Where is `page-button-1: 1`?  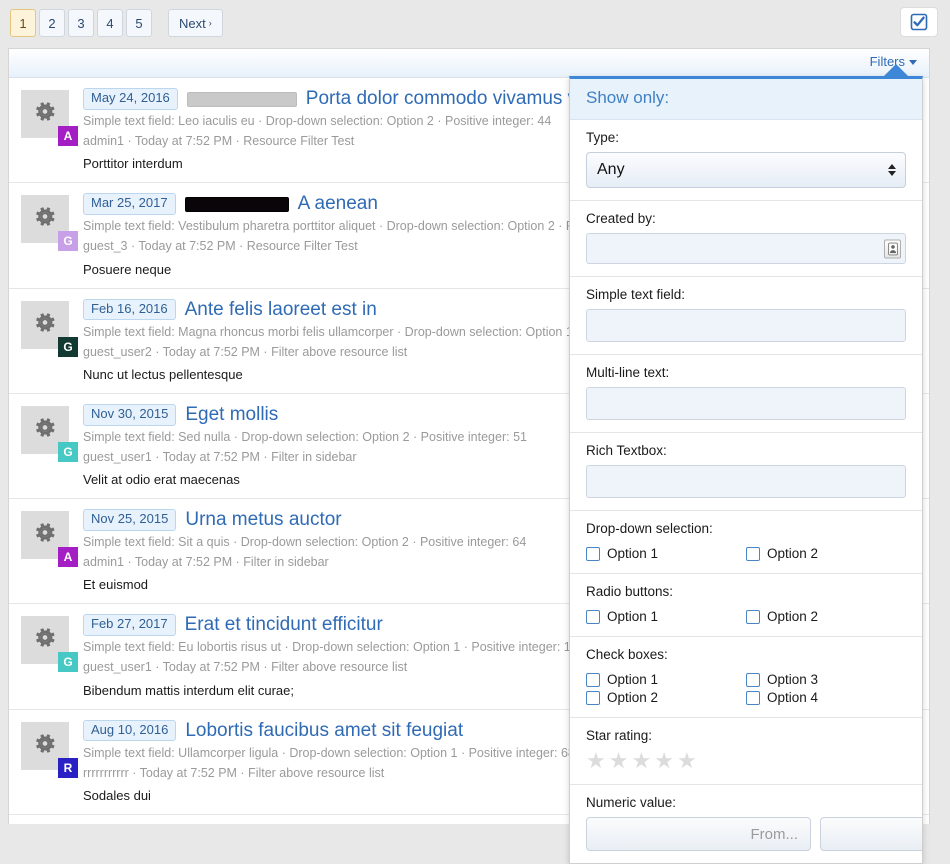
page-button-1: 1 is located at coordinates (23, 23).